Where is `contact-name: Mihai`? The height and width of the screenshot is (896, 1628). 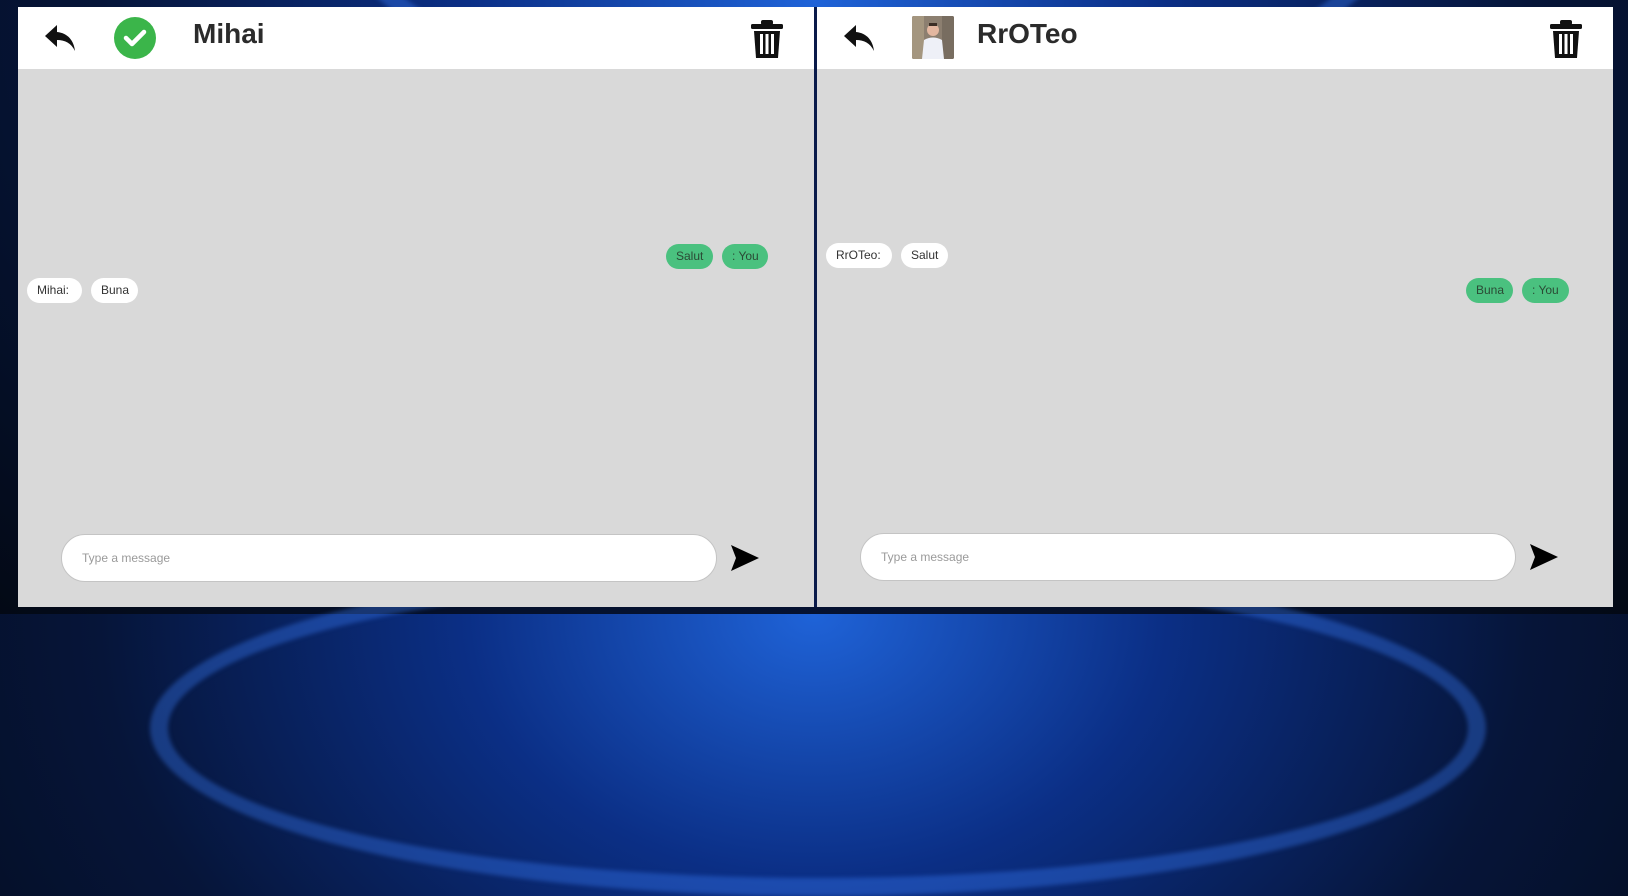 contact-name: Mihai is located at coordinates (229, 33).